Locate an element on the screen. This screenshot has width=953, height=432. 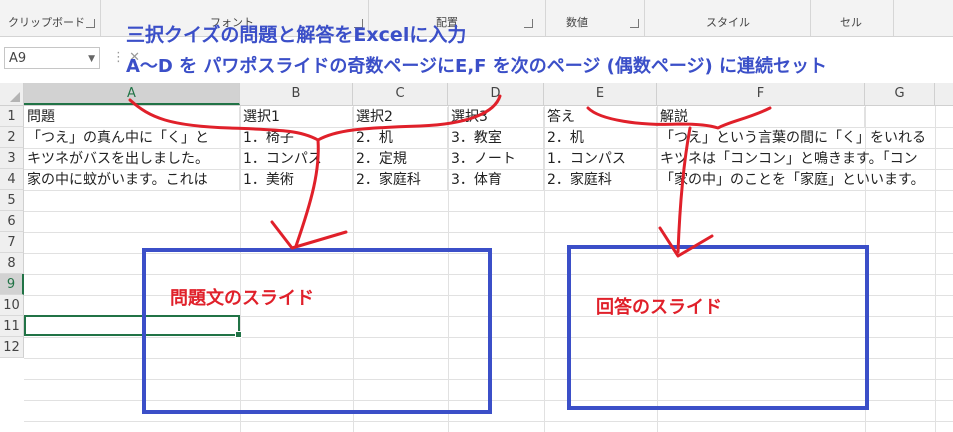
arrow-to-question-box is located at coordinates (307, 193).